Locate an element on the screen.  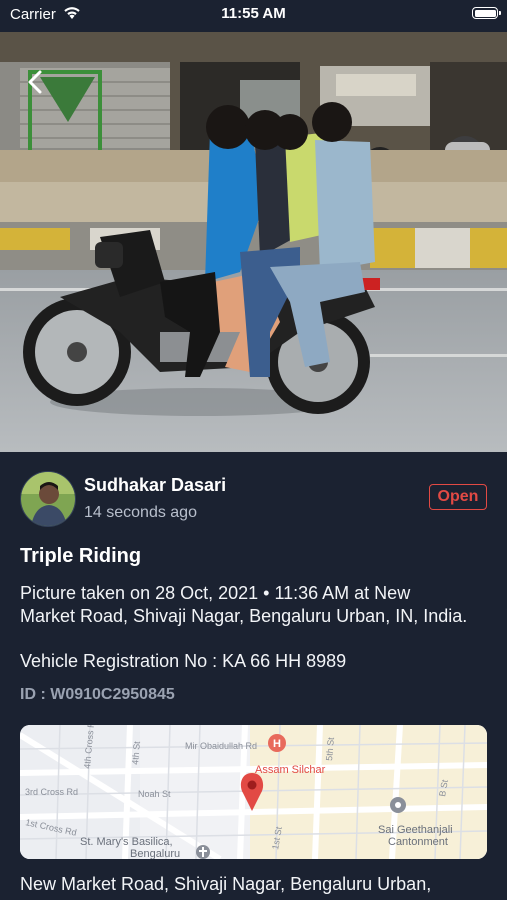
map-label-mir-obaidullah: Mir Obaidullah Rd is located at coordinates (221, 746).